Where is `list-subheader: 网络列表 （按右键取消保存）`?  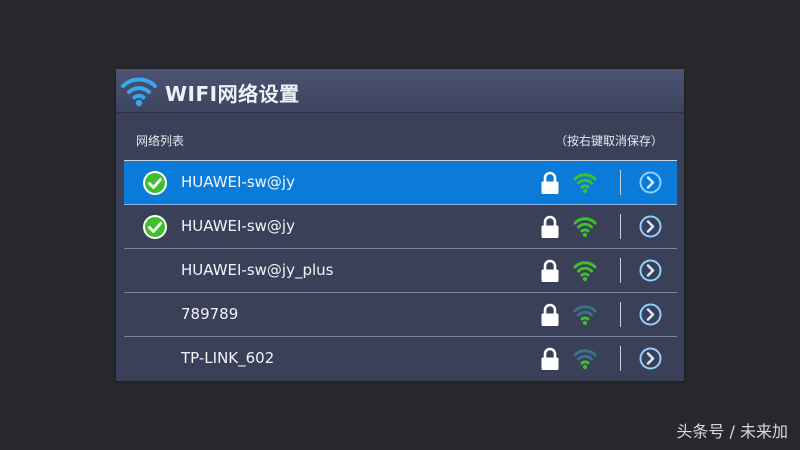 list-subheader: 网络列表 （按右键取消保存） is located at coordinates (400, 137).